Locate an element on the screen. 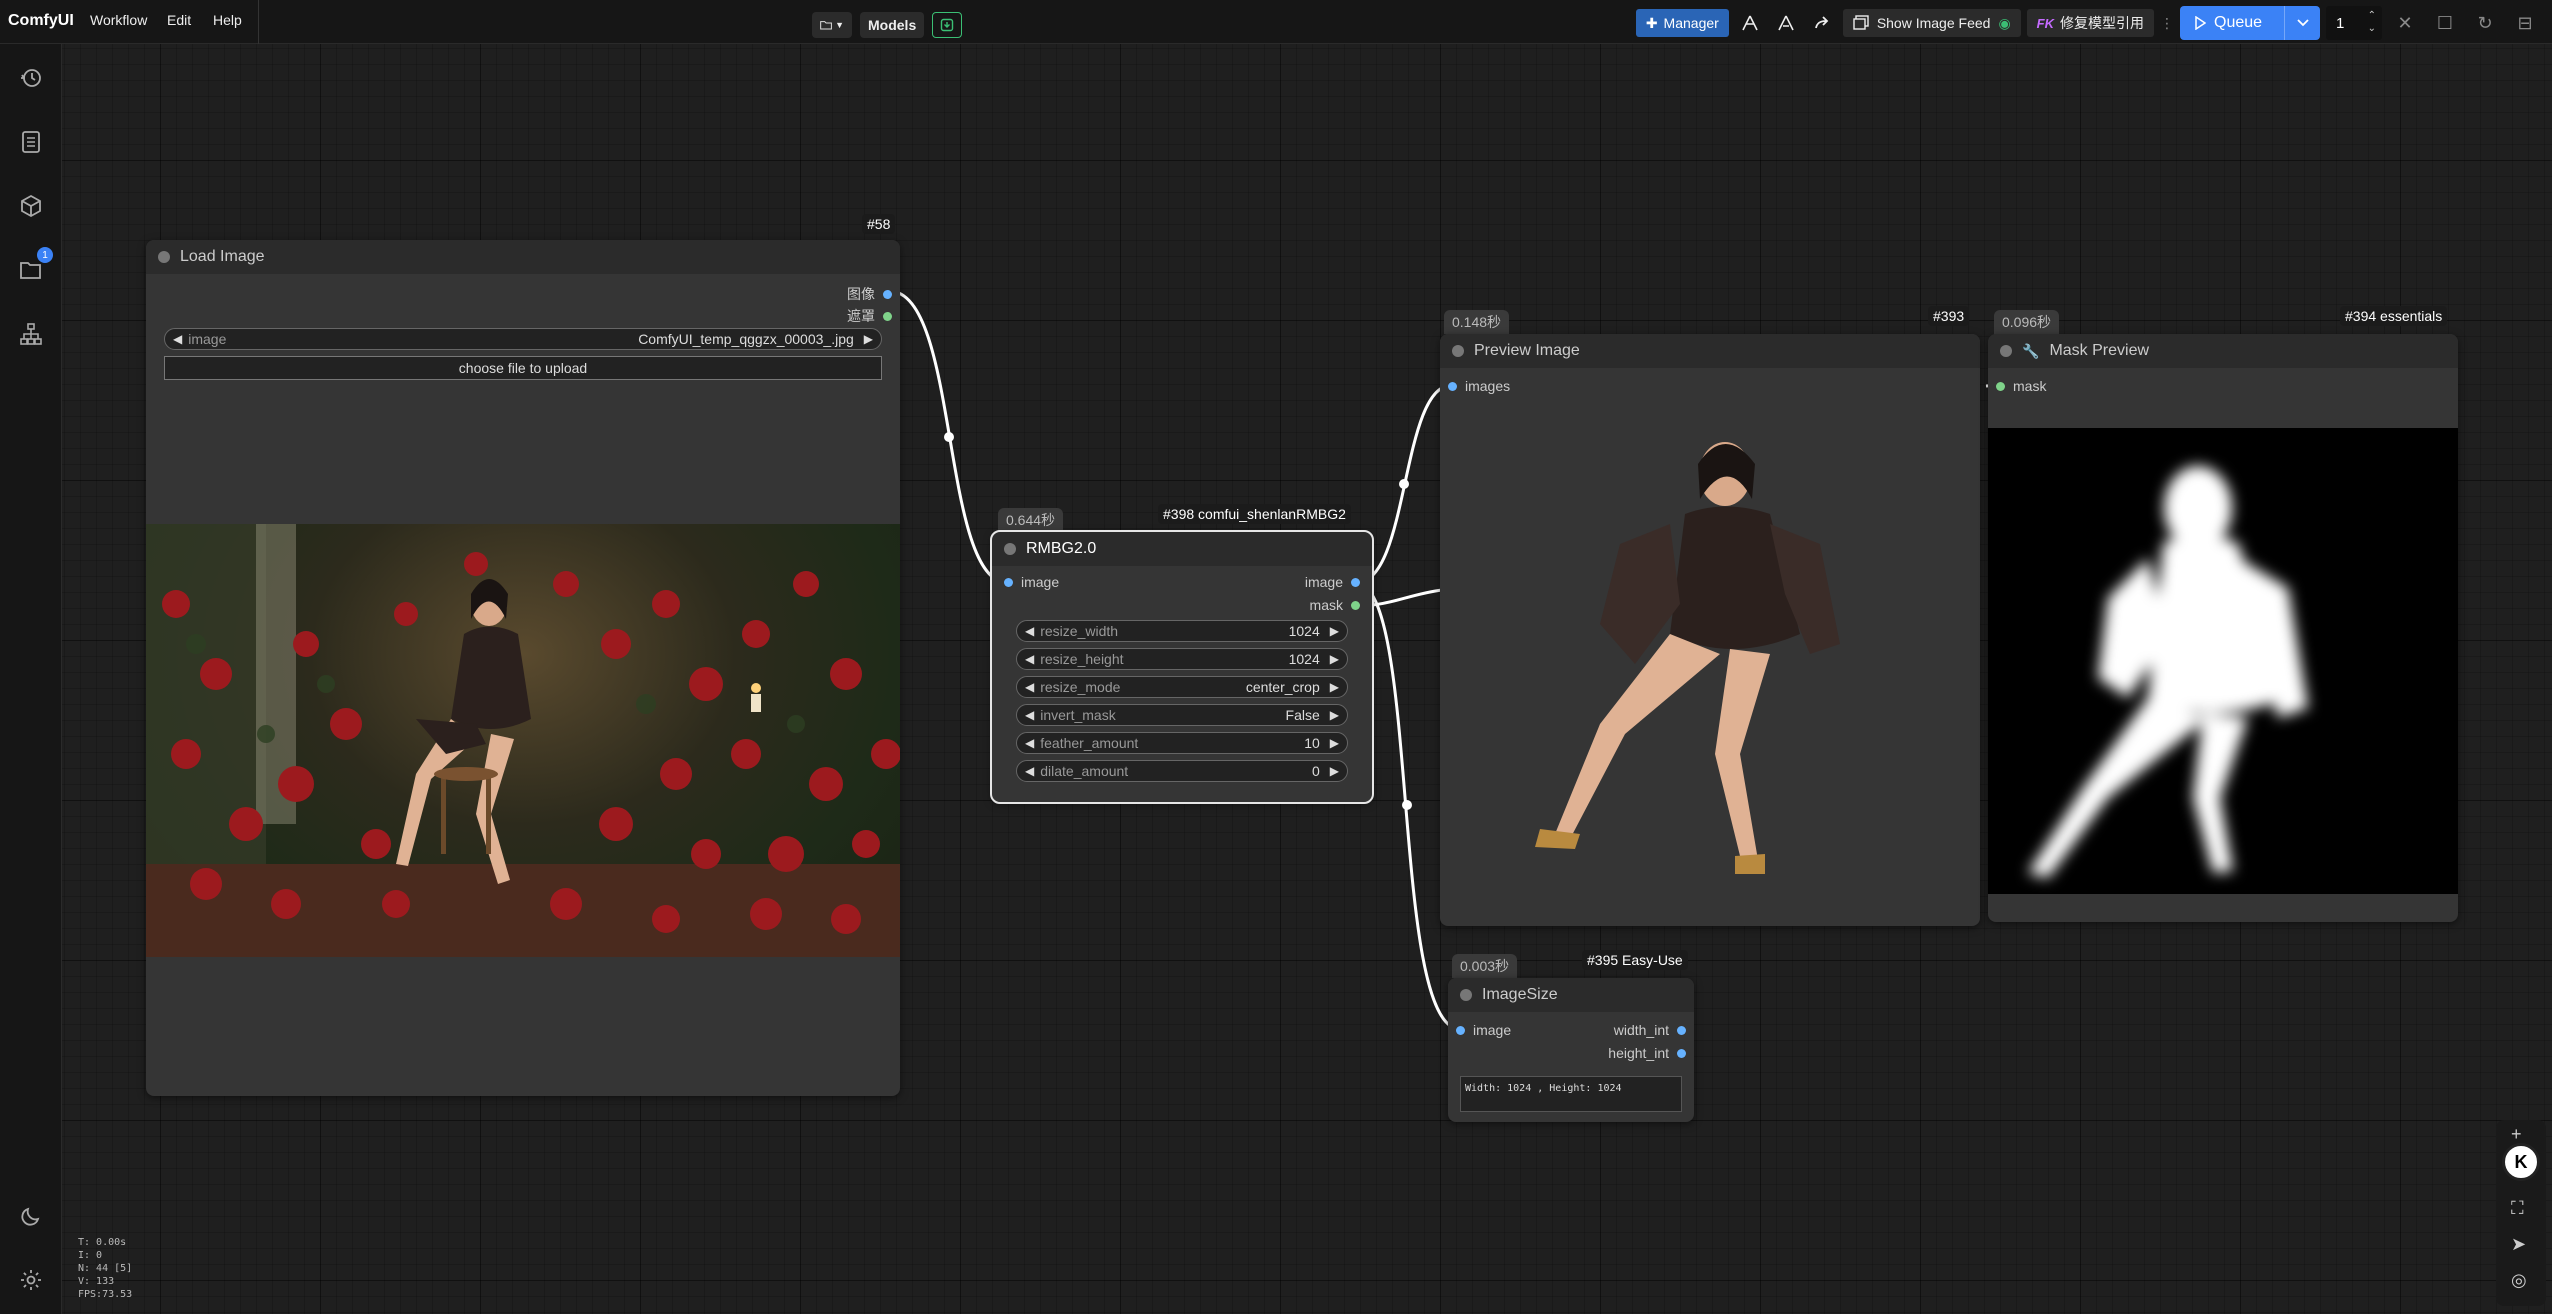  image-combo-widget: ◀ image ComfyUI_temp_qggzx_00003_.jpg ▶ is located at coordinates (523, 339).